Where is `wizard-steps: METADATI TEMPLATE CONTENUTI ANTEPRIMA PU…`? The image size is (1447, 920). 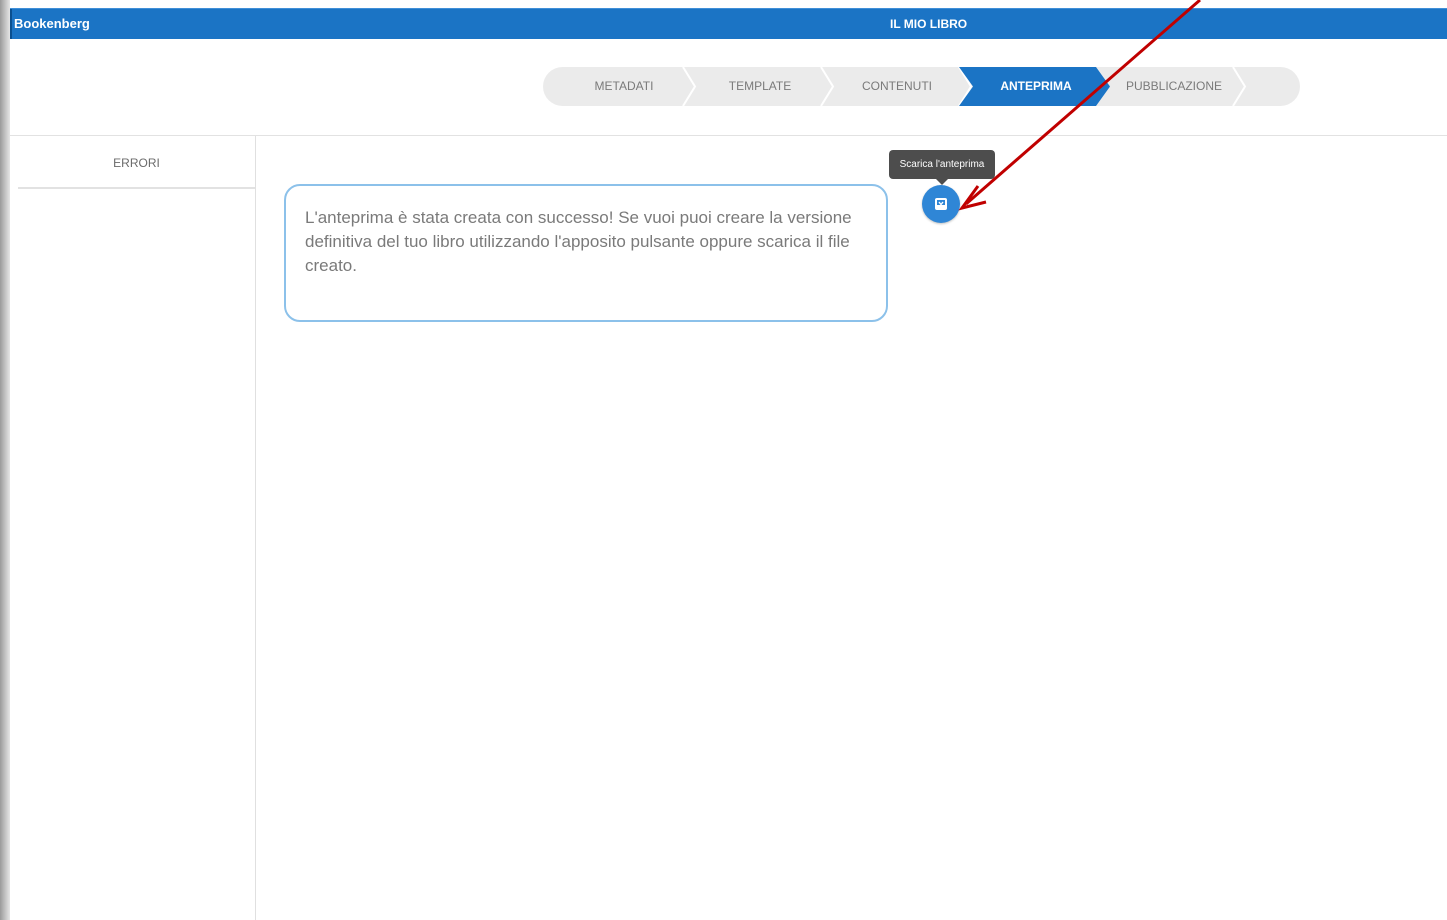
wizard-steps: METADATI TEMPLATE CONTENUTI ANTEPRIMA PU… is located at coordinates (921, 86).